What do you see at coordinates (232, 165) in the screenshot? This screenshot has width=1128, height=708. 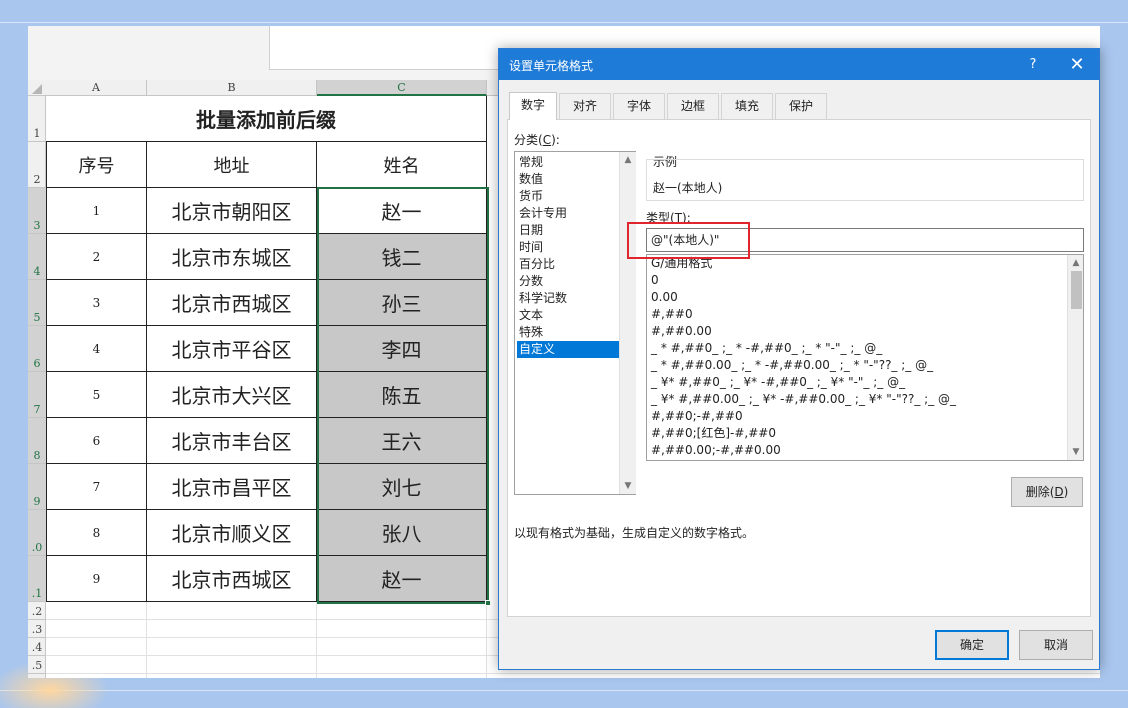 I see `header-address: 地址` at bounding box center [232, 165].